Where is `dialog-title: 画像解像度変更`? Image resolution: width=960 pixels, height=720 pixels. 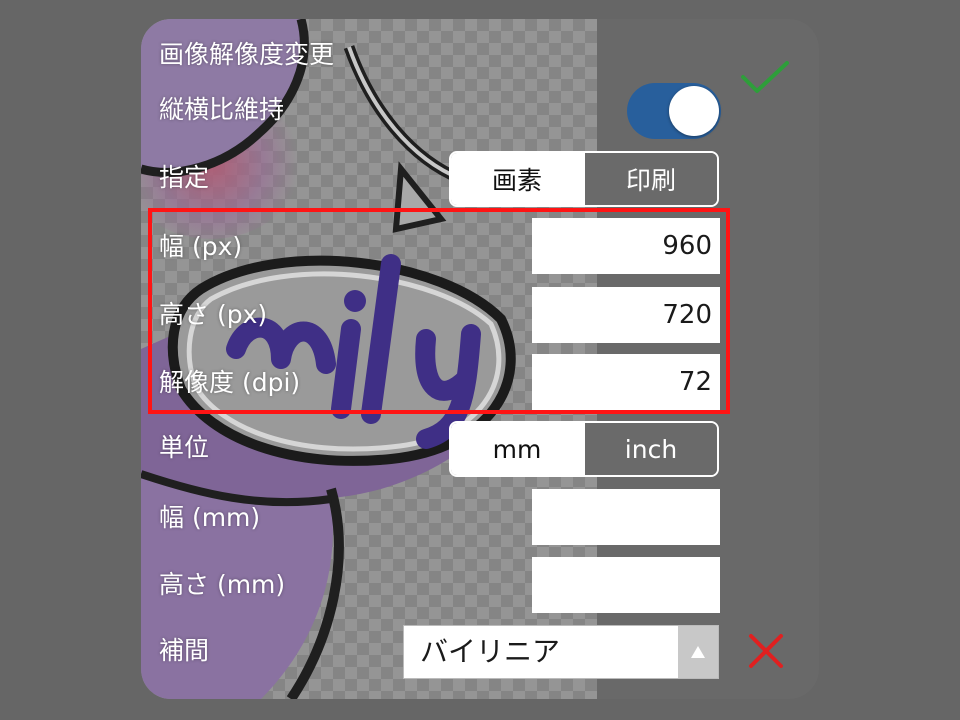 dialog-title: 画像解像度変更 is located at coordinates (247, 54).